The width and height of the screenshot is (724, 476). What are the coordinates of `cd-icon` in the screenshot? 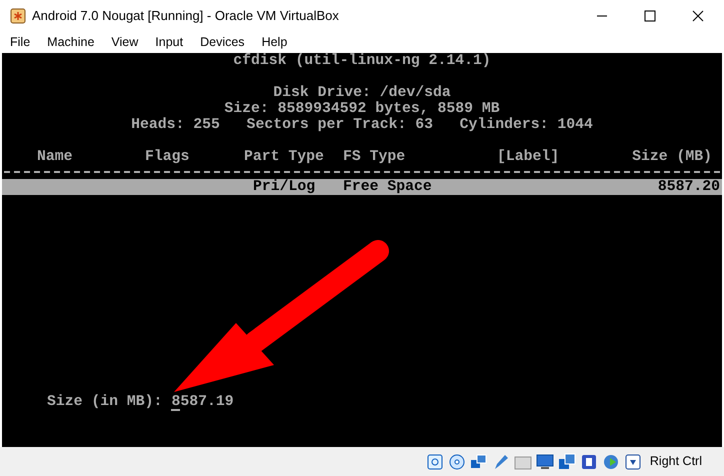 It's located at (457, 461).